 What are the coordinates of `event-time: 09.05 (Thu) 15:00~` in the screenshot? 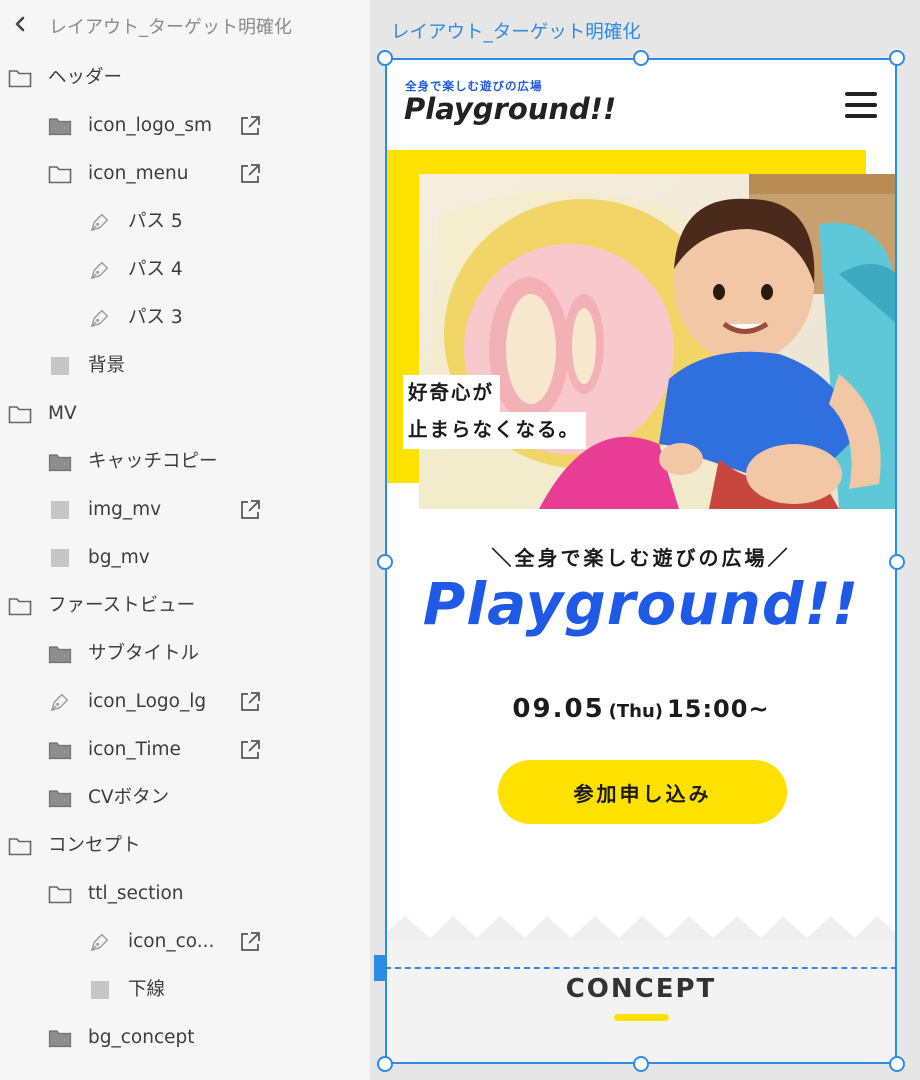 It's located at (641, 709).